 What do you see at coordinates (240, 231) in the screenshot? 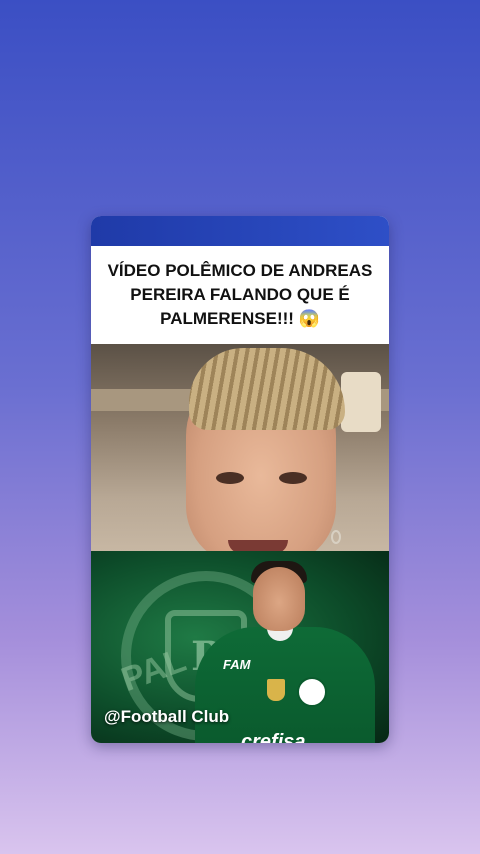
I see `card-top-bar` at bounding box center [240, 231].